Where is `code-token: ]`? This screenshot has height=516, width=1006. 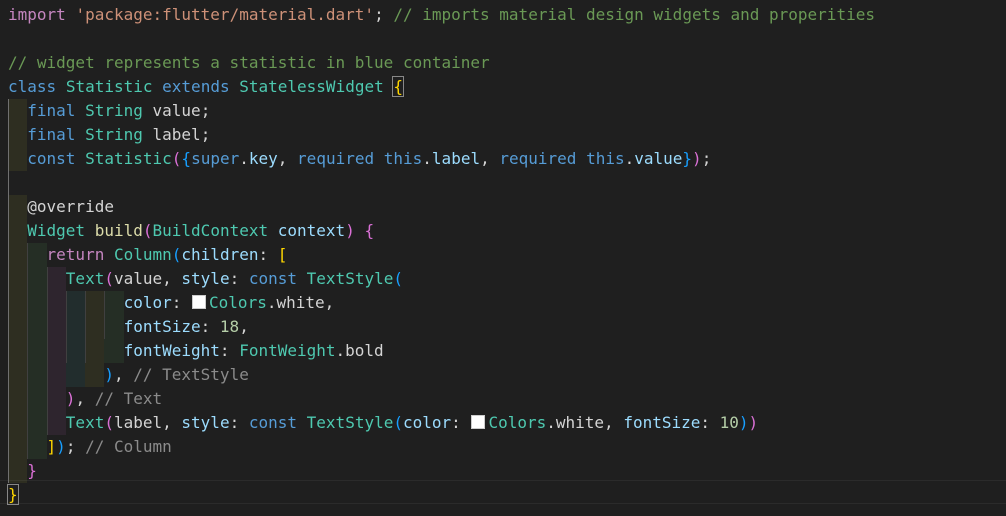 code-token: ] is located at coordinates (51, 446).